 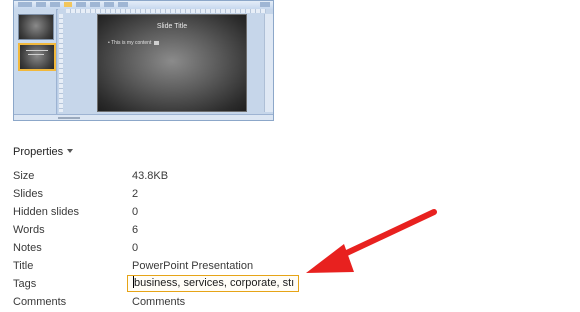 I want to click on slide-scrollbar, so click(x=268, y=63).